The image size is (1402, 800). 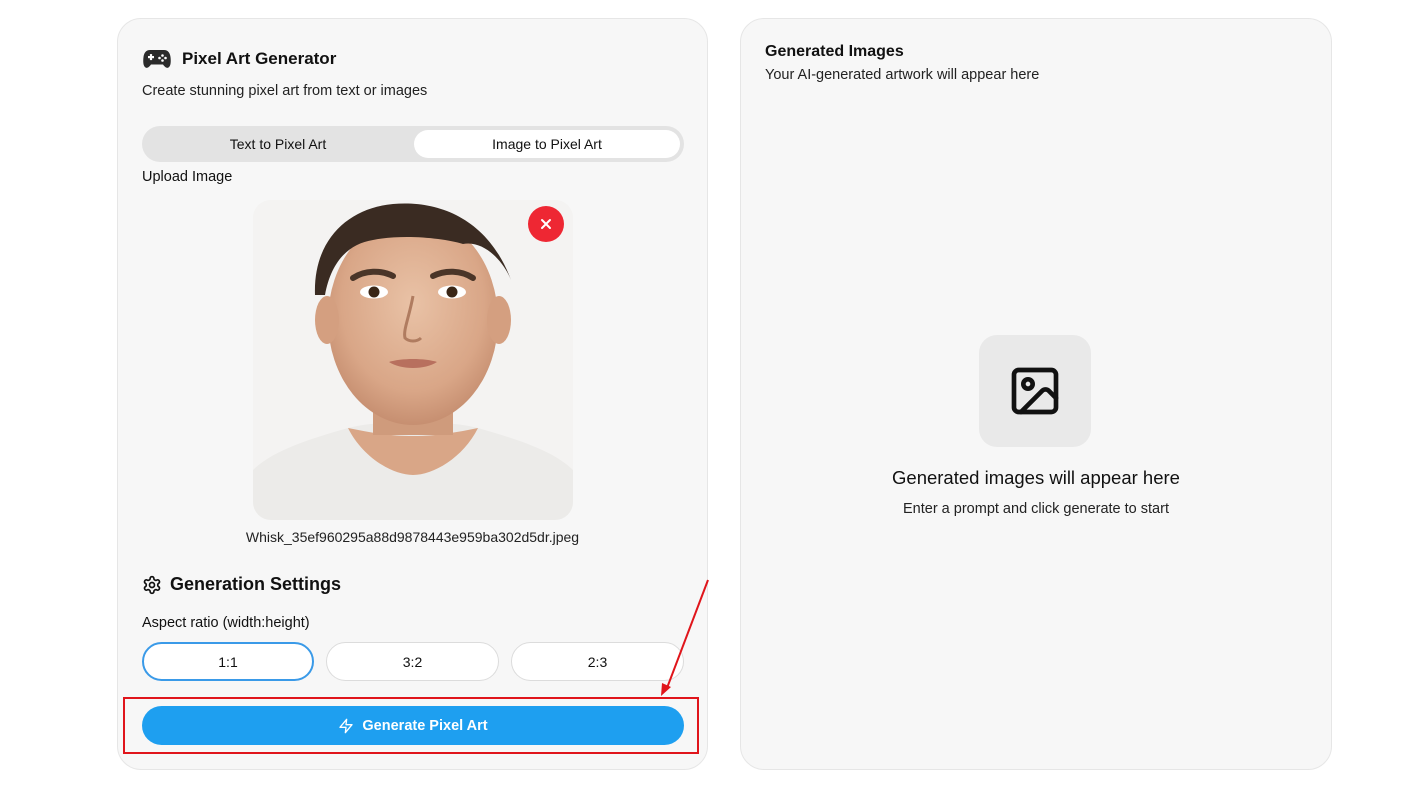 I want to click on generate-button-label: Generate Pixel Art, so click(x=425, y=725).